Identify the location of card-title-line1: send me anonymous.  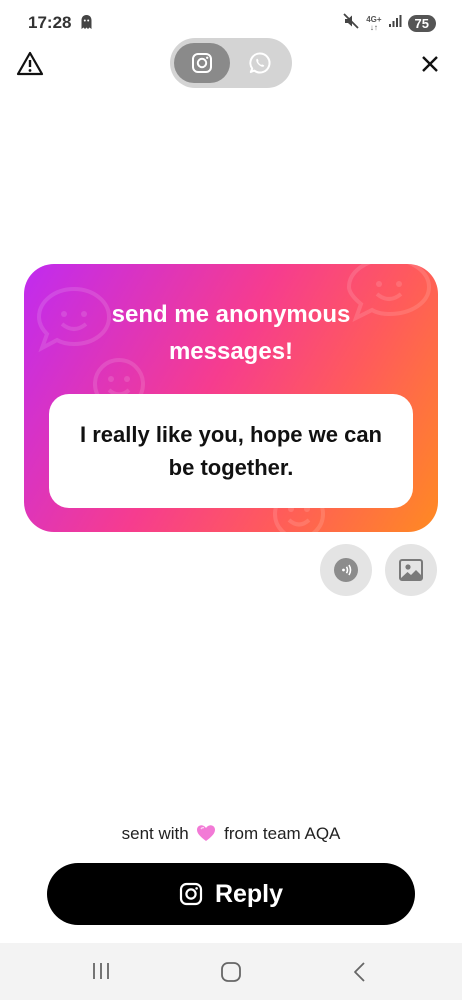
(231, 314).